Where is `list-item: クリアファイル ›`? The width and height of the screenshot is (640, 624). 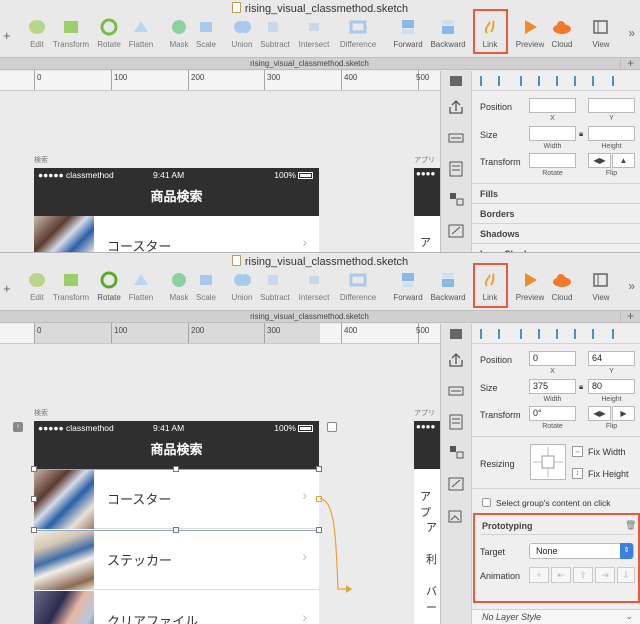 list-item: クリアファイル › is located at coordinates (176, 607).